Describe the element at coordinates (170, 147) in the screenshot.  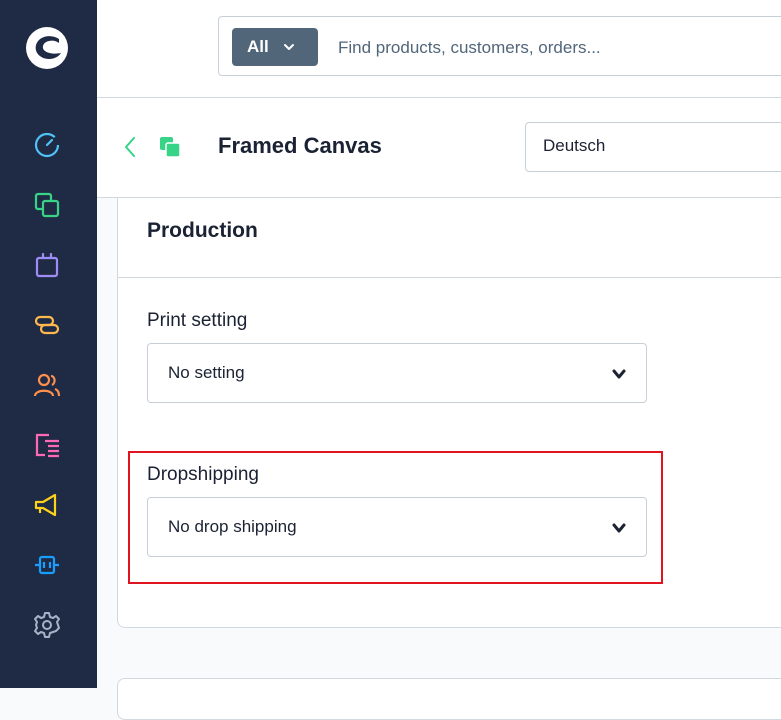
I see `variant-copy-icon` at that location.